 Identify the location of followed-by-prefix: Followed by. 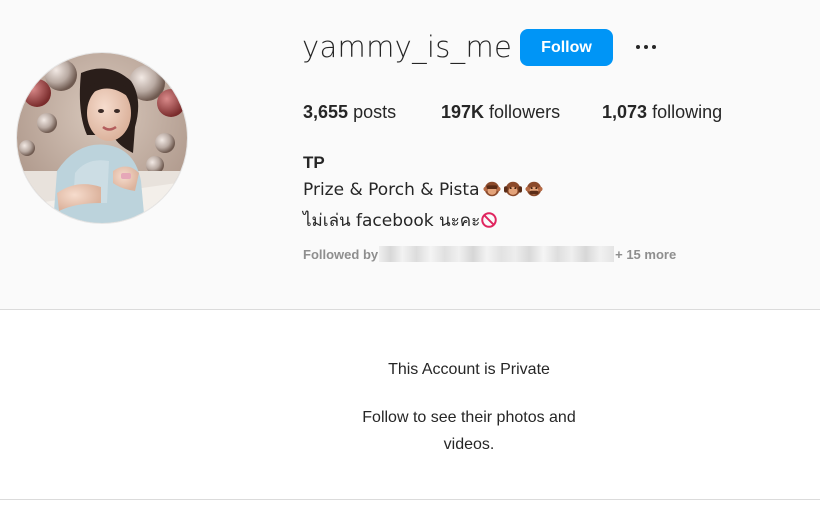
(341, 254).